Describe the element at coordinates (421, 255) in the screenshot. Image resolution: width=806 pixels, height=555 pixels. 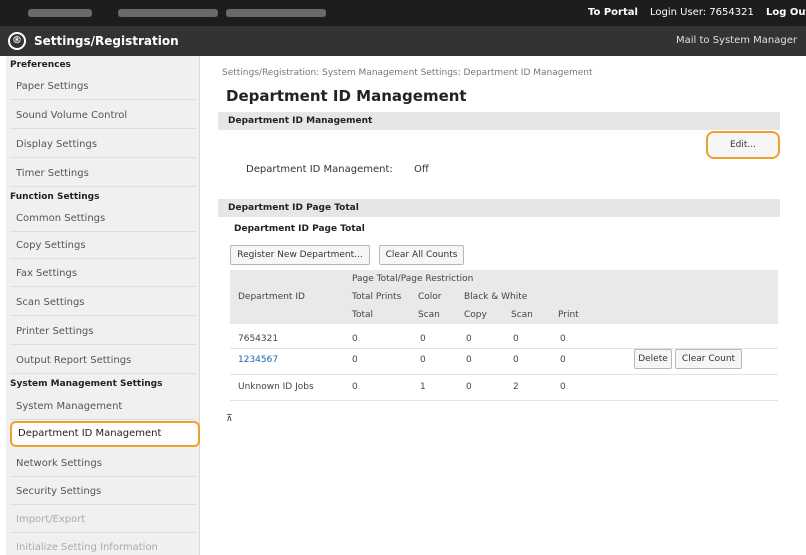
I see `clear-all-counts-button: Clear All Counts` at that location.